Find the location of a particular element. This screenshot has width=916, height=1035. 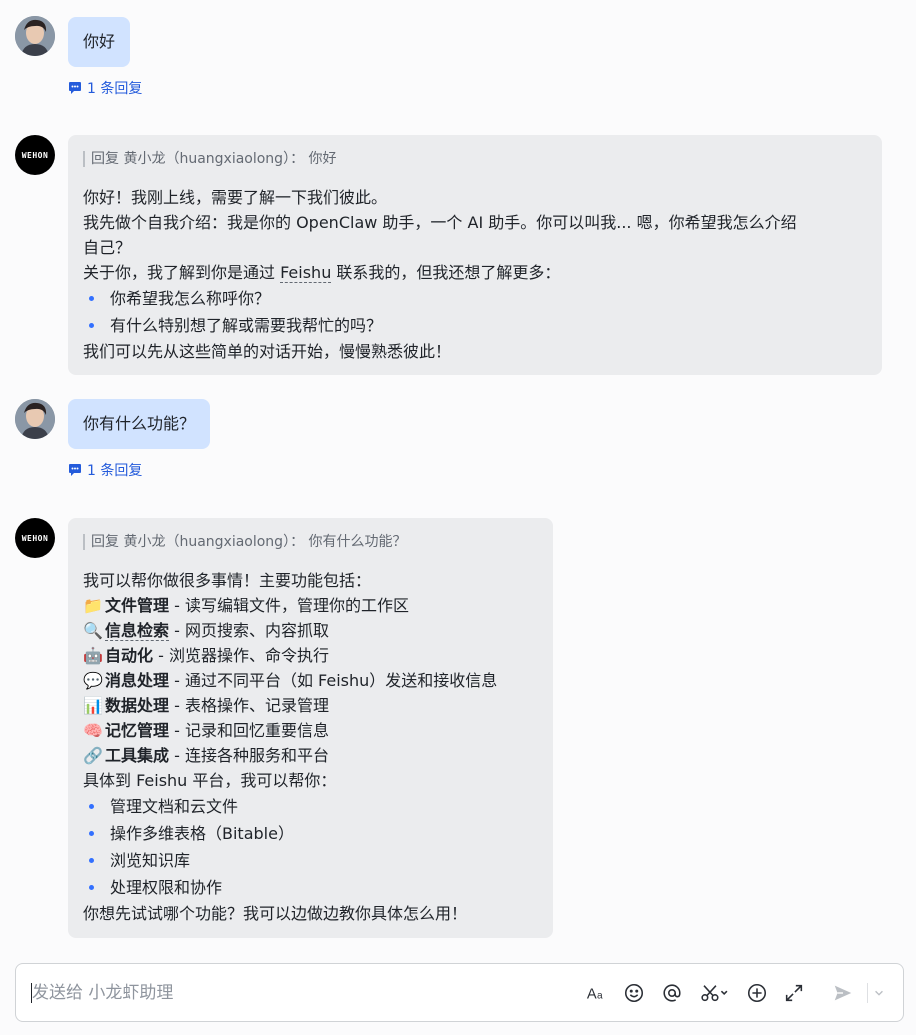

feature-name: 数据处理 is located at coordinates (137, 705).